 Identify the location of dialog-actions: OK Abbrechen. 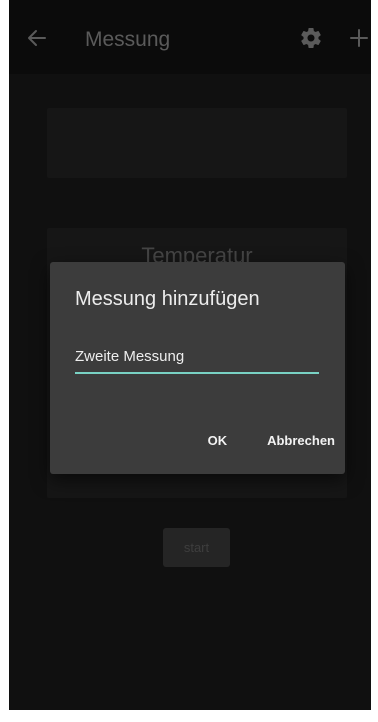
(276, 440).